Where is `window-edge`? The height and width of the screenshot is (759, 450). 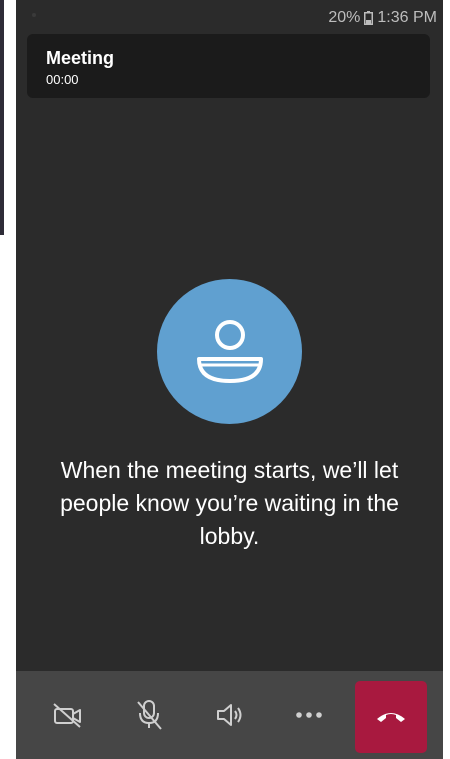
window-edge is located at coordinates (2, 117).